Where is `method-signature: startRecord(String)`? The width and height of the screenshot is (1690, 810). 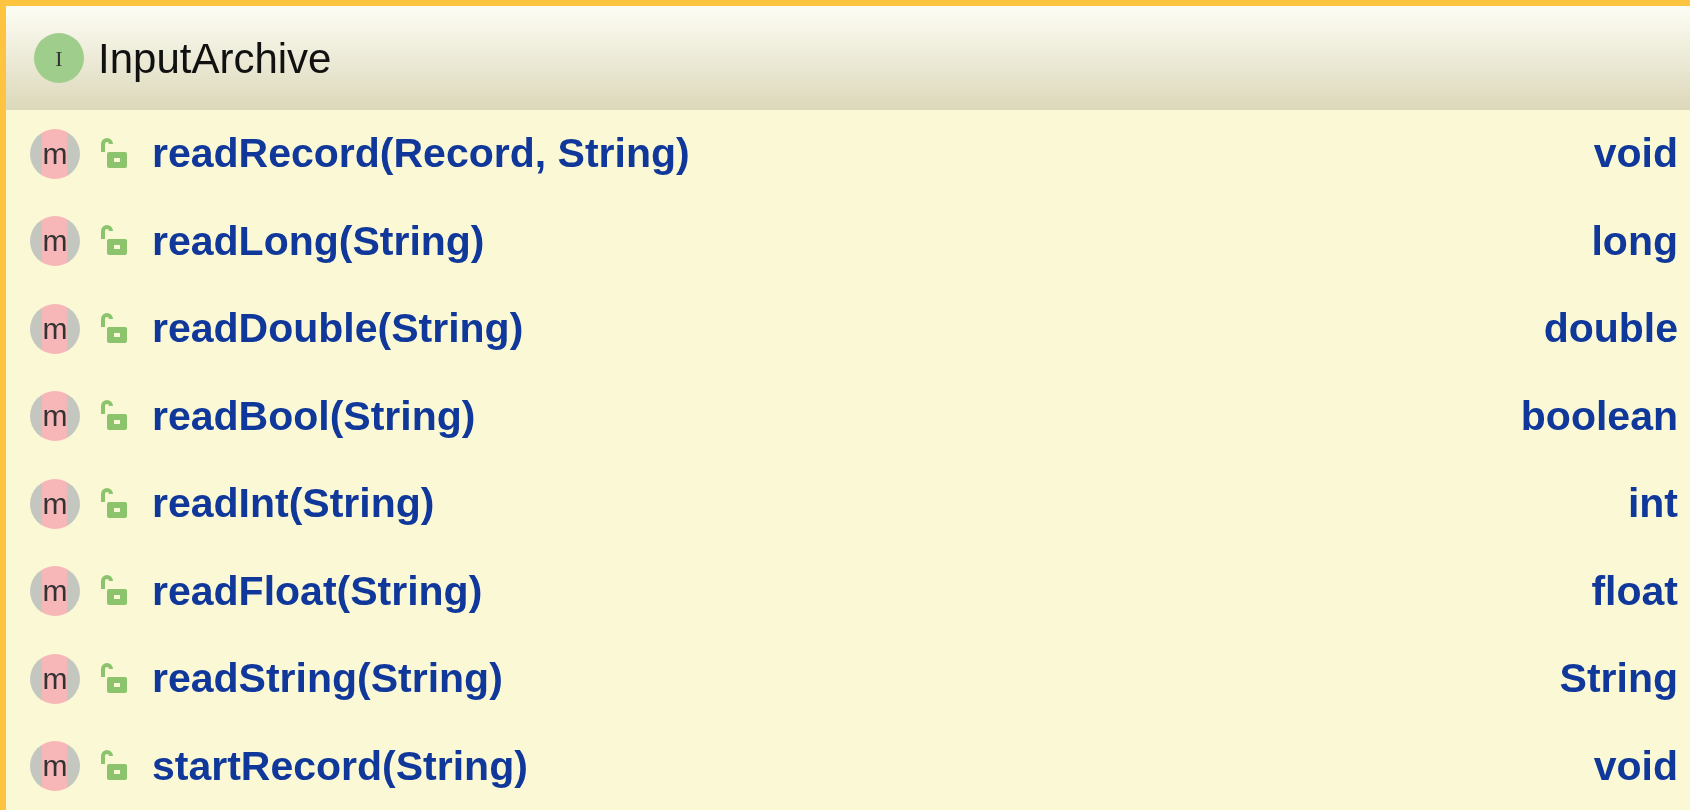 method-signature: startRecord(String) is located at coordinates (340, 766).